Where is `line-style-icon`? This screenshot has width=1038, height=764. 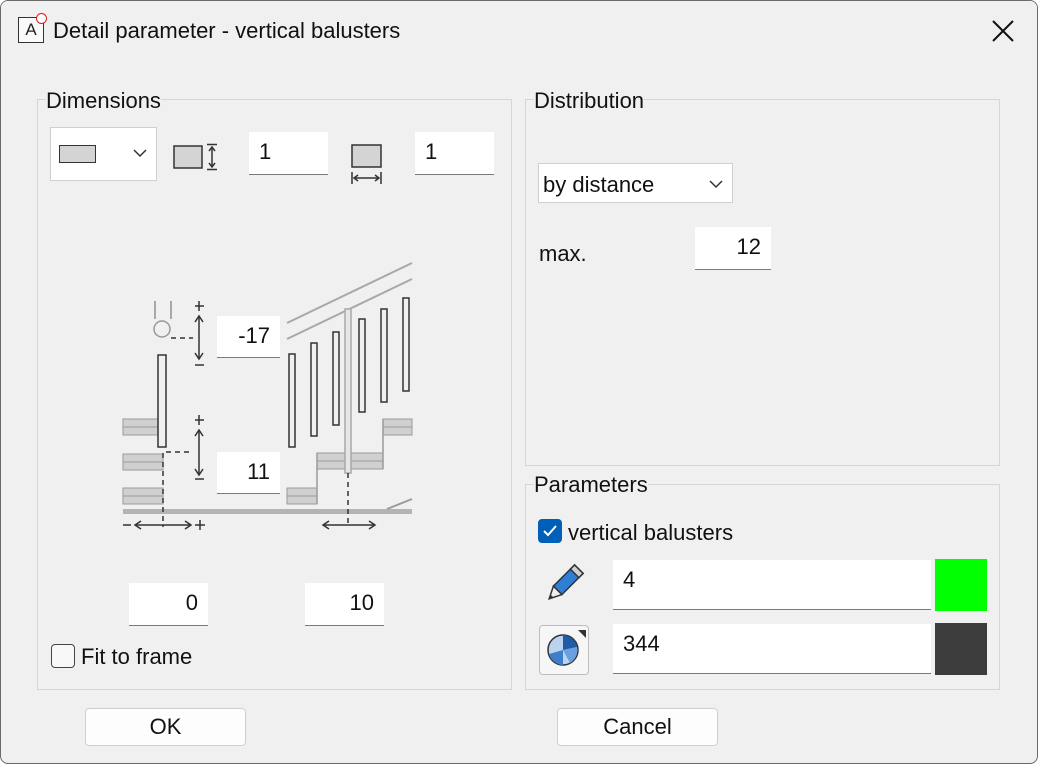
line-style-icon is located at coordinates (566, 648).